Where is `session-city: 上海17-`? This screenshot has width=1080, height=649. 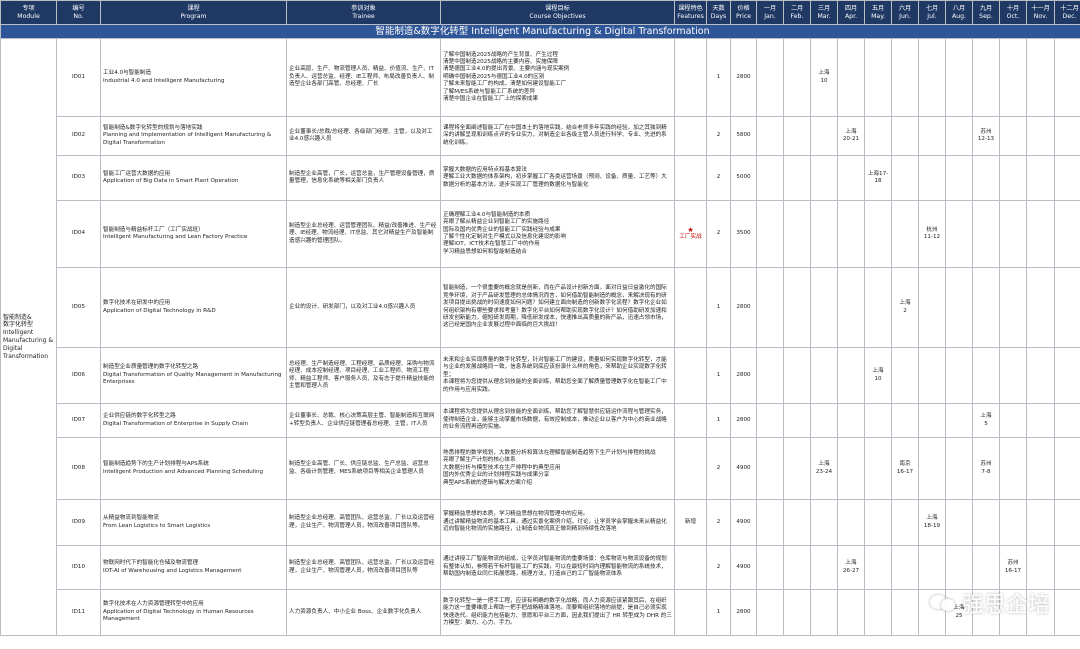 session-city: 上海17- is located at coordinates (878, 173).